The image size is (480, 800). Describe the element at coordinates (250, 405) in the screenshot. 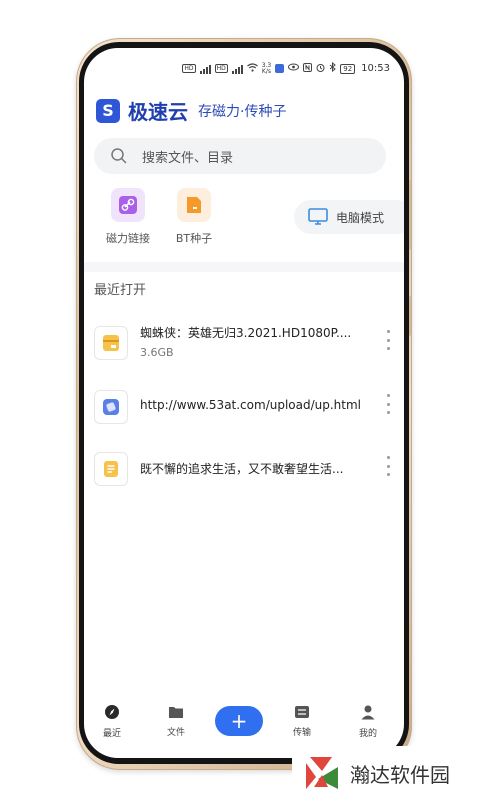

I see `recent-item-name: http://www.53at.com/upload/up.html` at that location.